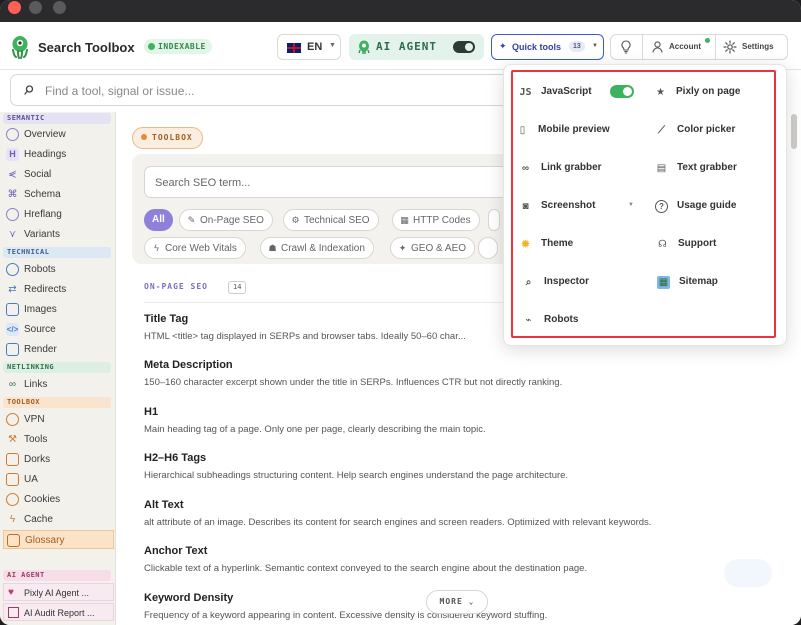  I want to click on quick-tools-label: Quick tools, so click(537, 47).